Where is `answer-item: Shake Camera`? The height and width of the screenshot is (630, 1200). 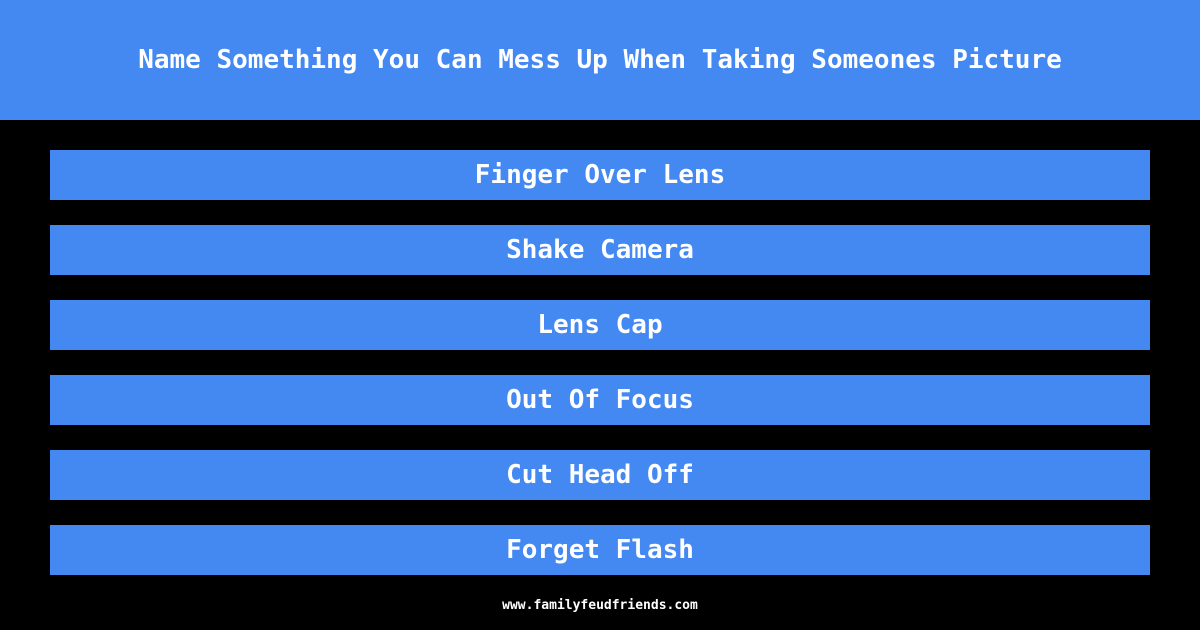
answer-item: Shake Camera is located at coordinates (600, 250).